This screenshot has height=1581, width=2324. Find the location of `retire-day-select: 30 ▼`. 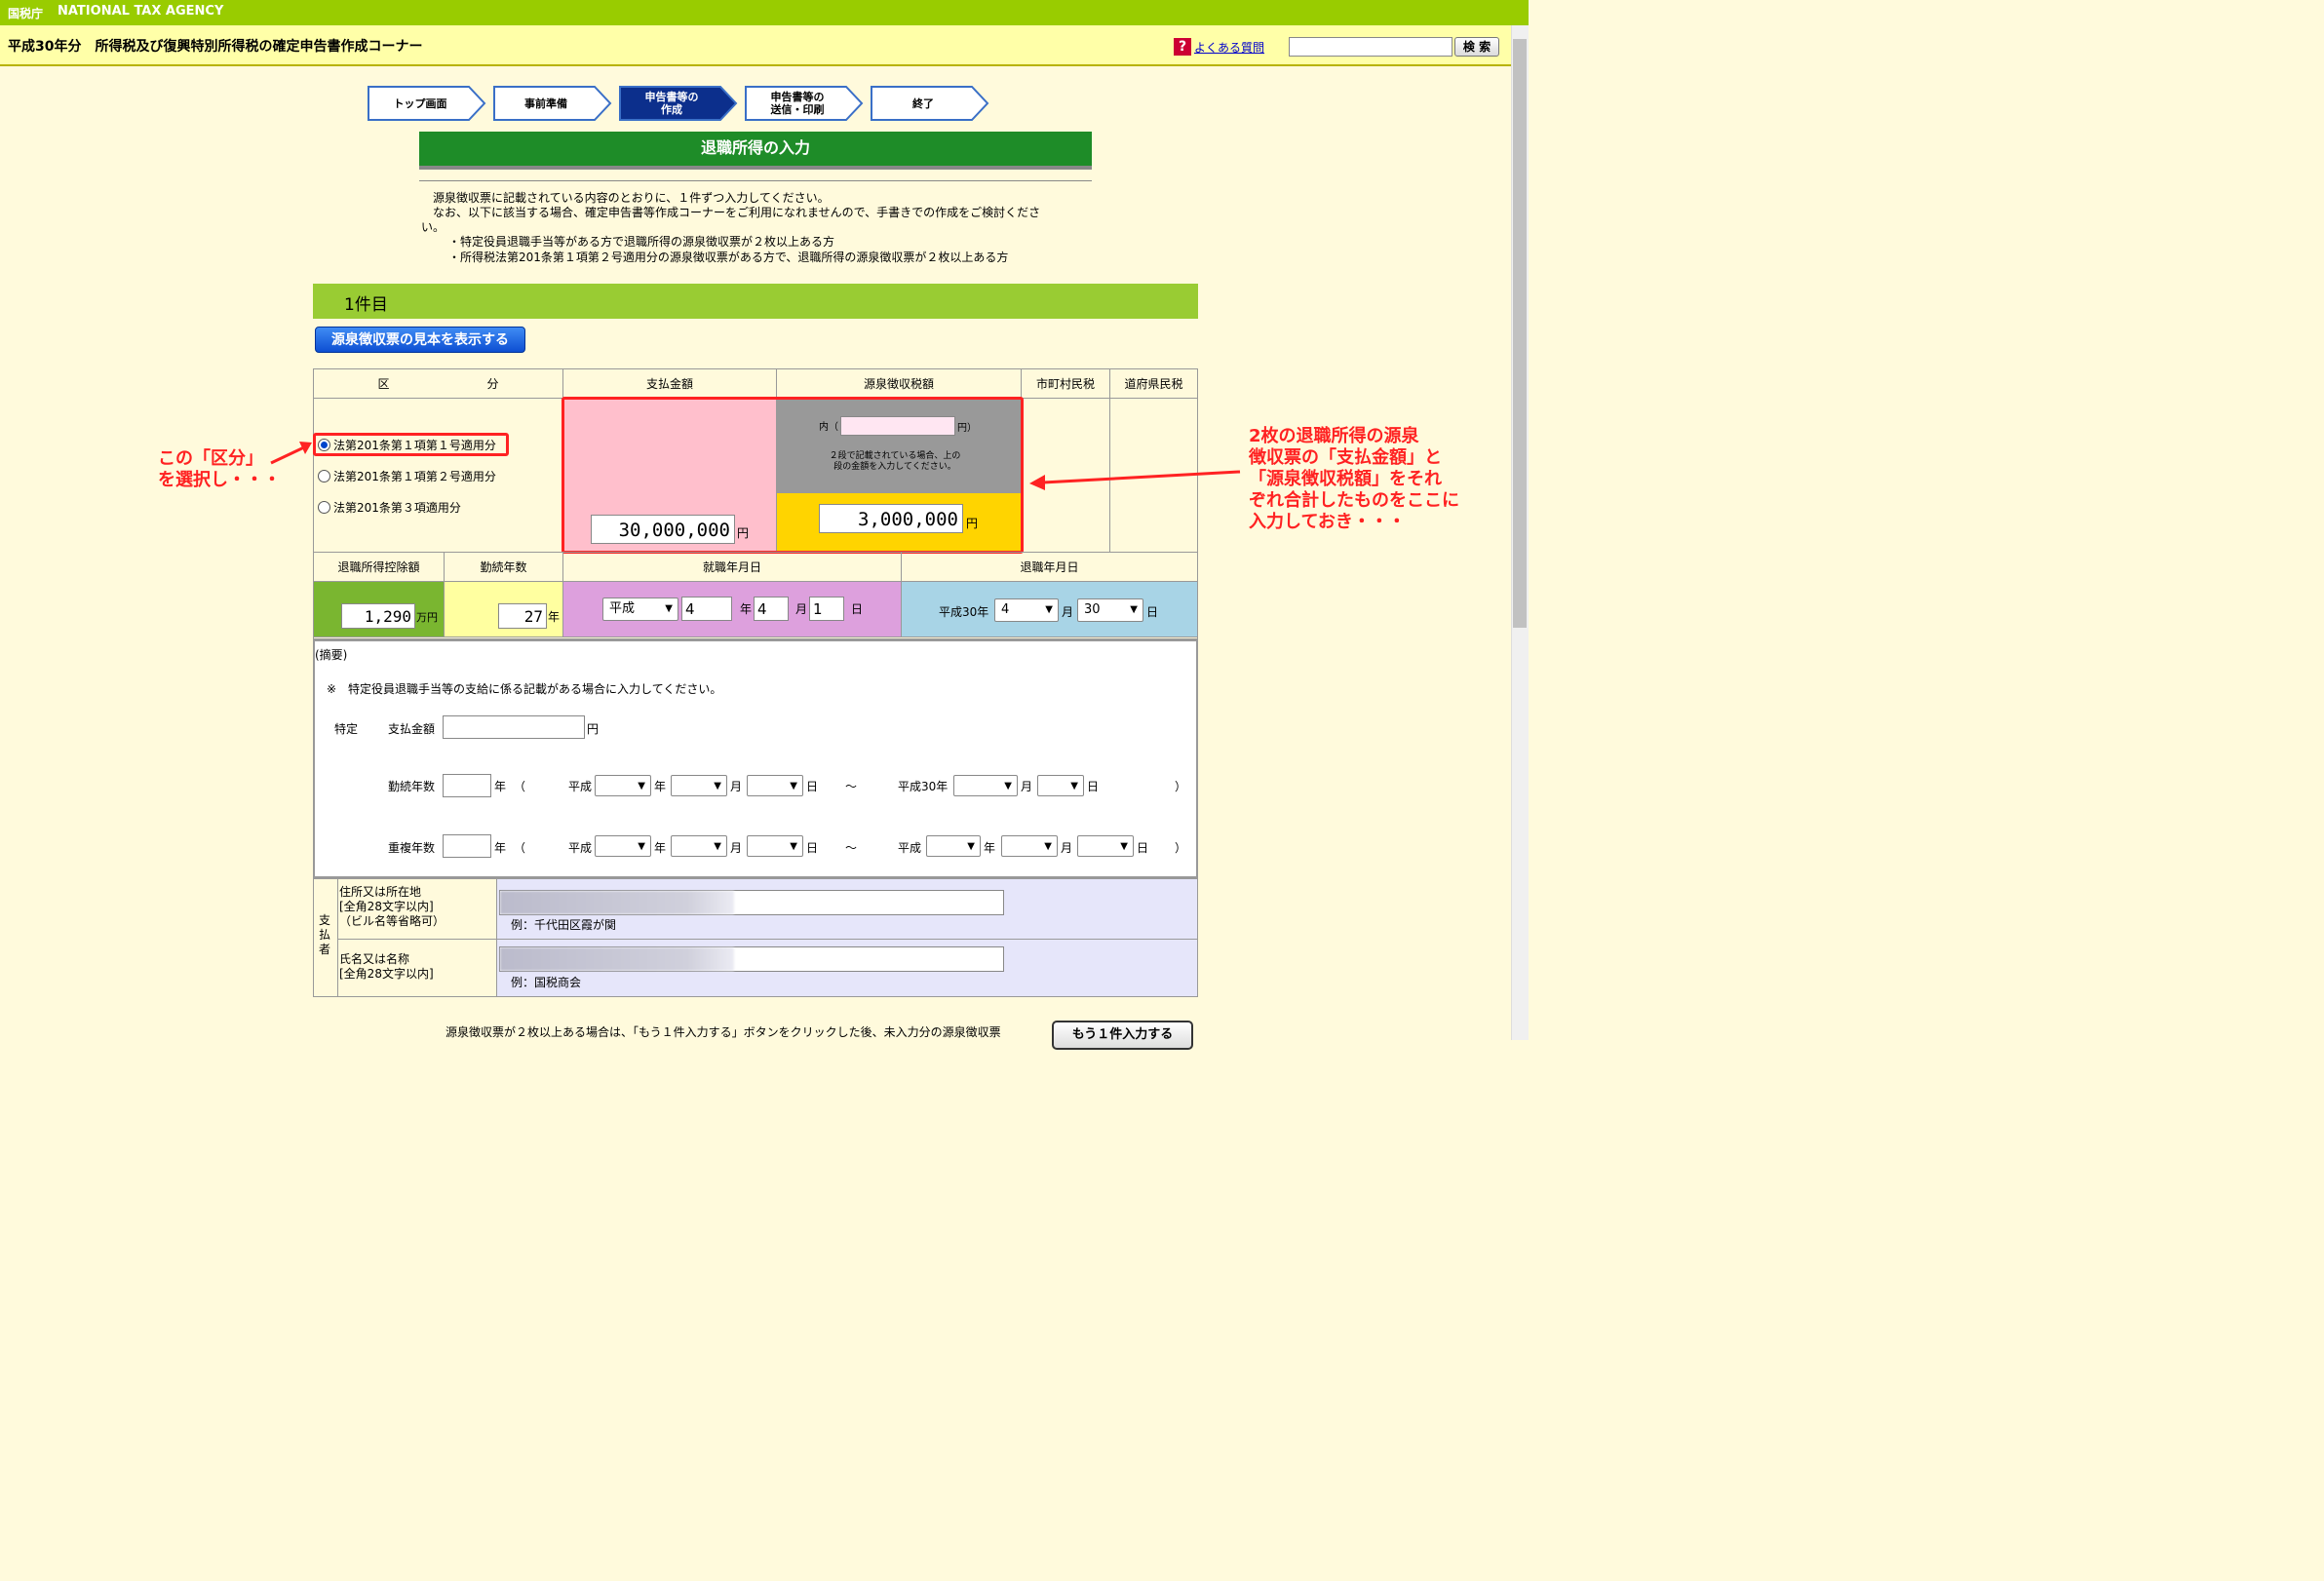

retire-day-select: 30 ▼ is located at coordinates (1110, 610).